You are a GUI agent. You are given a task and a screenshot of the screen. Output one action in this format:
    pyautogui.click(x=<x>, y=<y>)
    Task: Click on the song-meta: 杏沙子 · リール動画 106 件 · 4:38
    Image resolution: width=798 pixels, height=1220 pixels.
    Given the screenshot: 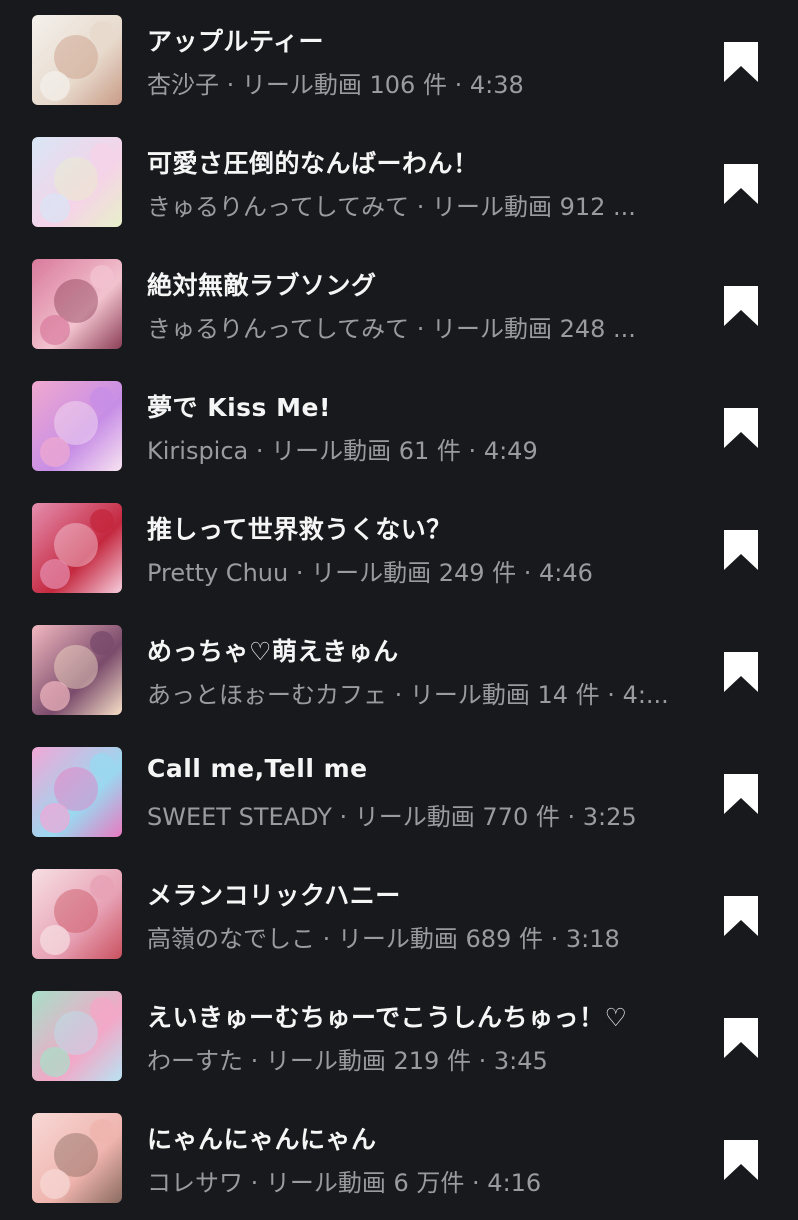 What is the action you would take?
    pyautogui.click(x=335, y=85)
    